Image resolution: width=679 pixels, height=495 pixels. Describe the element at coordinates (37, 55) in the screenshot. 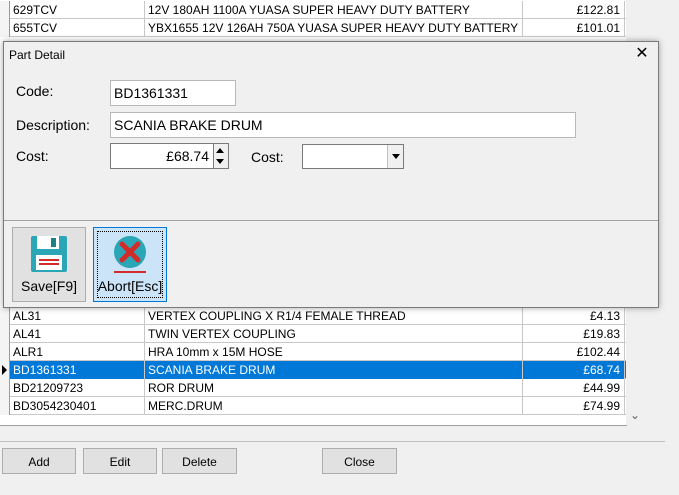

I see `dialog-title: Part Detail` at that location.